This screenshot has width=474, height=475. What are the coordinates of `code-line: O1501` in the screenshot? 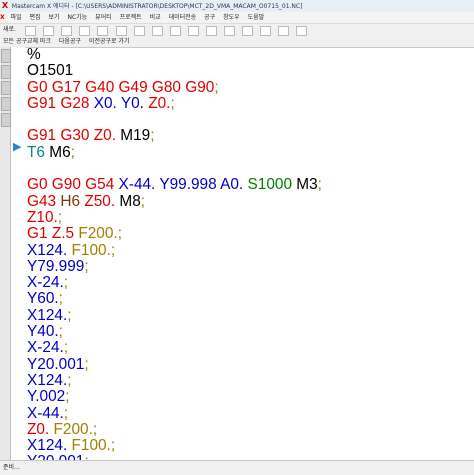 It's located at (250, 71).